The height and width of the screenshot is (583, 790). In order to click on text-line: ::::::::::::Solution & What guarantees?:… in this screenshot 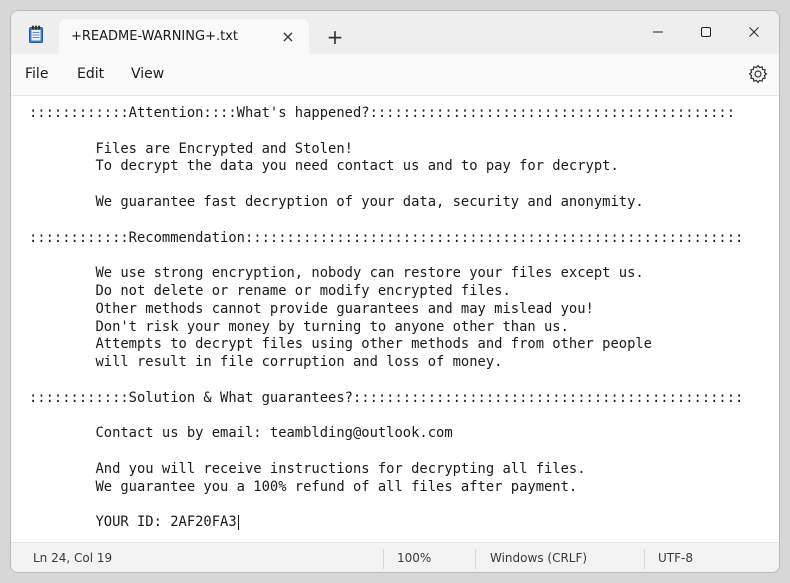, I will do `click(386, 397)`.